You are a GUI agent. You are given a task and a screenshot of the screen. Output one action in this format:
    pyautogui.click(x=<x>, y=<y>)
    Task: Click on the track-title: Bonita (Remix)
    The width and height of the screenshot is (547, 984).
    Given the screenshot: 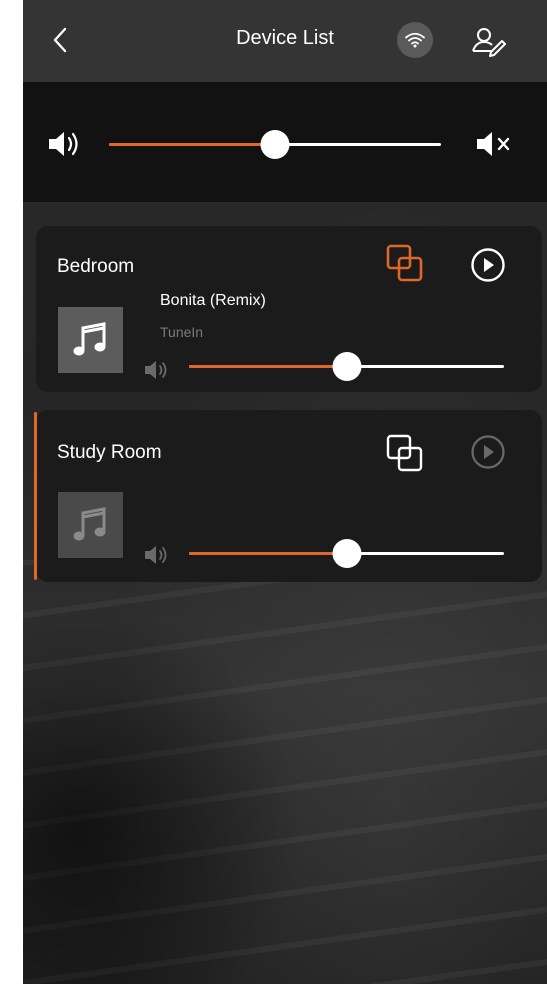 What is the action you would take?
    pyautogui.click(x=213, y=300)
    